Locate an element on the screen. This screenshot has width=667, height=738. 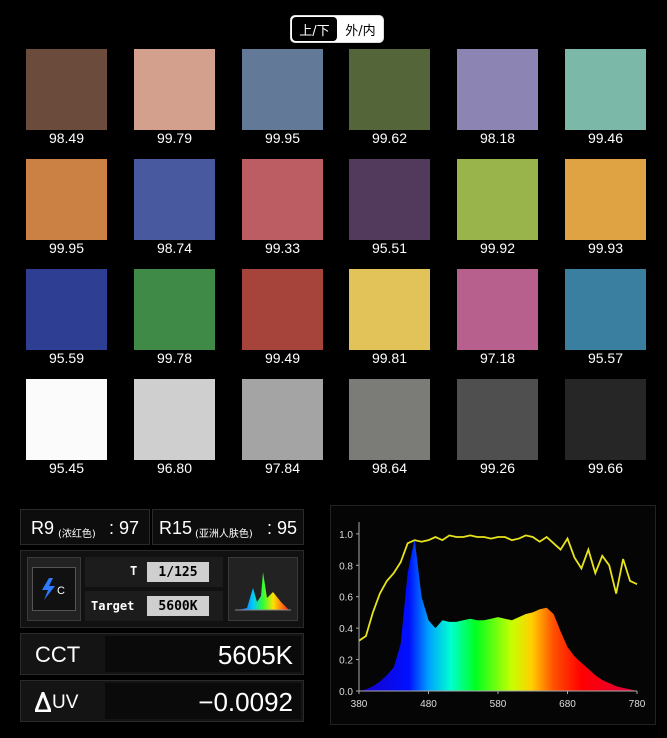
cct-label: CCT is located at coordinates (58, 654).